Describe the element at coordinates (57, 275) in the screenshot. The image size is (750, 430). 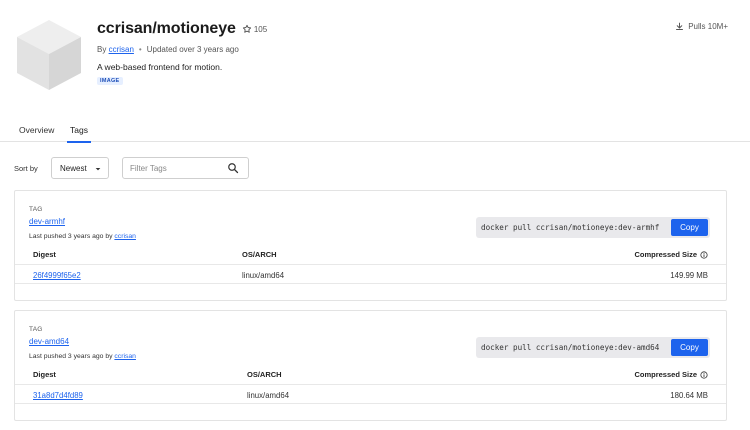
I see `digest-link: 26f4999f65e2` at that location.